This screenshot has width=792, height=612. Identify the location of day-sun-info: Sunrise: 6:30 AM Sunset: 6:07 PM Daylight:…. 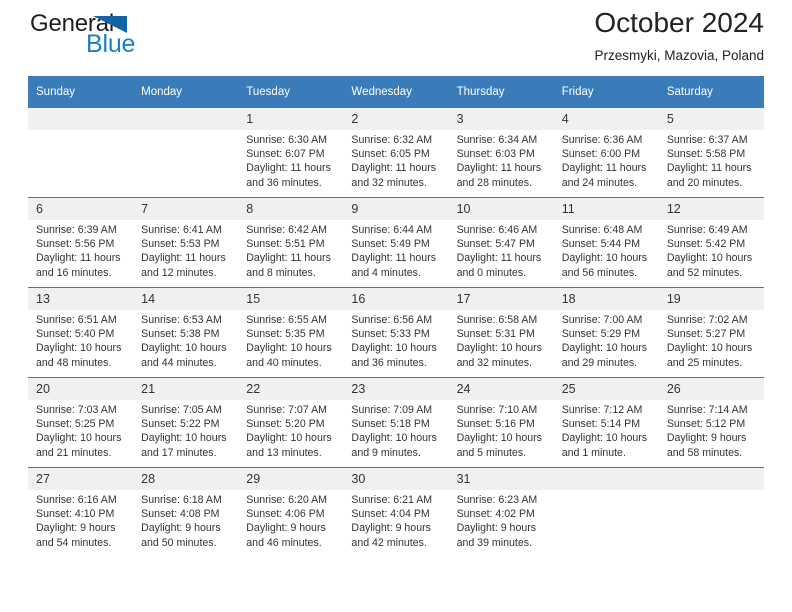
(290, 160).